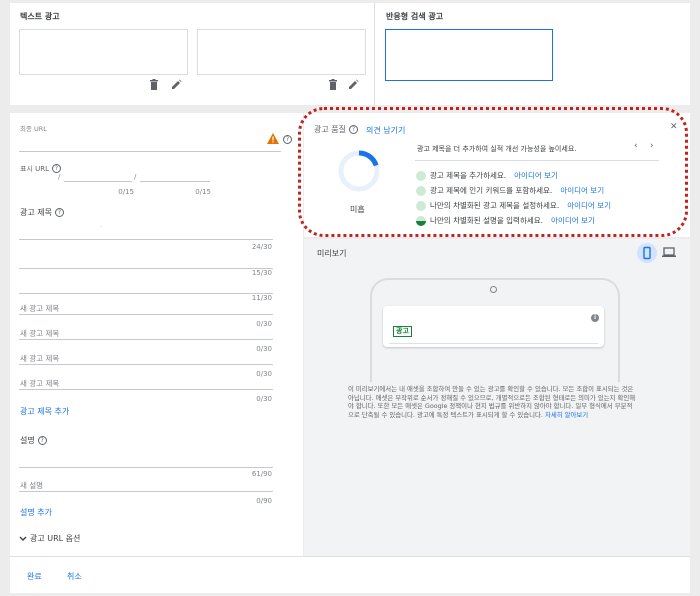 Image resolution: width=700 pixels, height=596 pixels. I want to click on headline-counter-3: 11/30, so click(261, 298).